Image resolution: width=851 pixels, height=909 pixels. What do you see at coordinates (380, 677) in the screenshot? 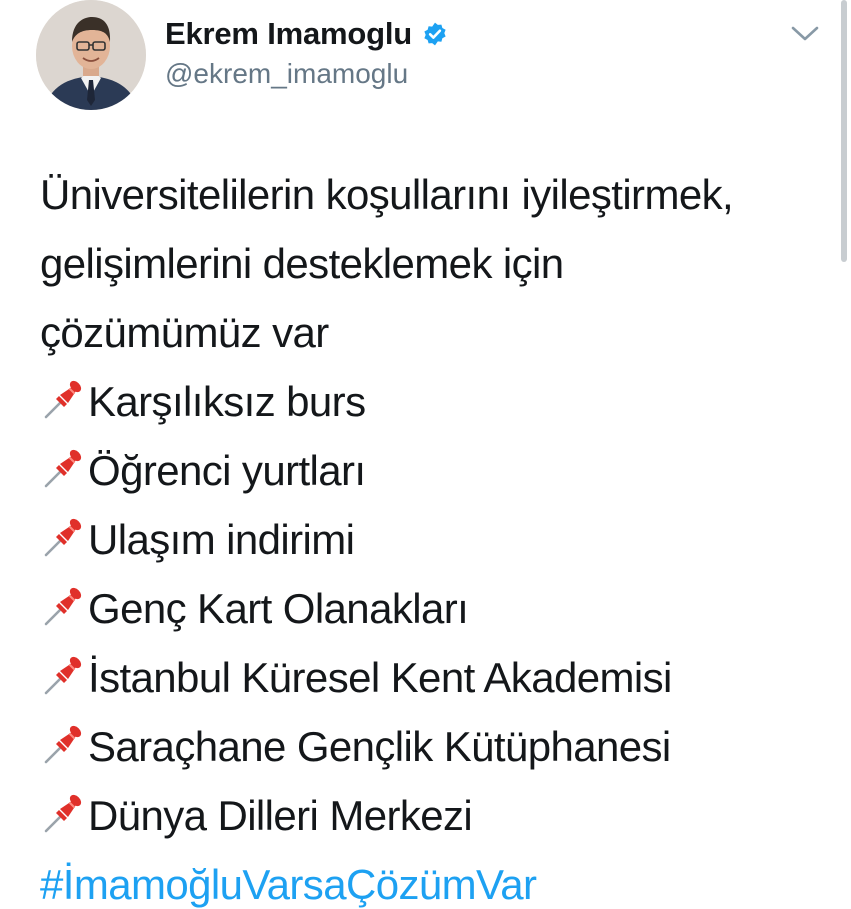
I see `list-item-label: İstanbul Küresel Kent Akademisi` at bounding box center [380, 677].